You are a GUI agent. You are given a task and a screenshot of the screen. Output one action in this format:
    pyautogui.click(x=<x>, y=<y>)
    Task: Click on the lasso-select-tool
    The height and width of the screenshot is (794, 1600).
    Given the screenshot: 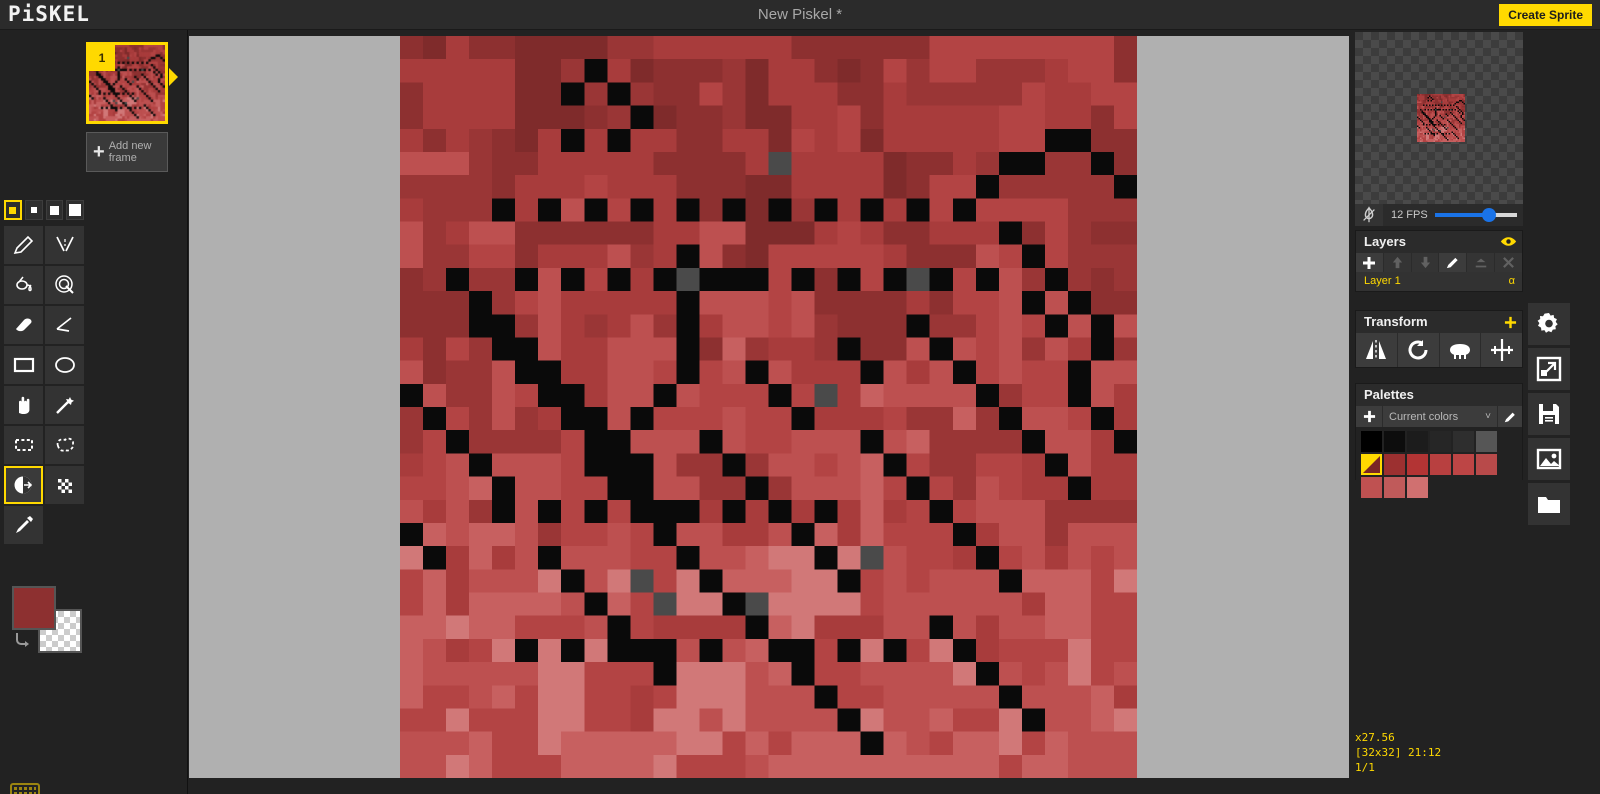 What is the action you would take?
    pyautogui.click(x=64, y=445)
    